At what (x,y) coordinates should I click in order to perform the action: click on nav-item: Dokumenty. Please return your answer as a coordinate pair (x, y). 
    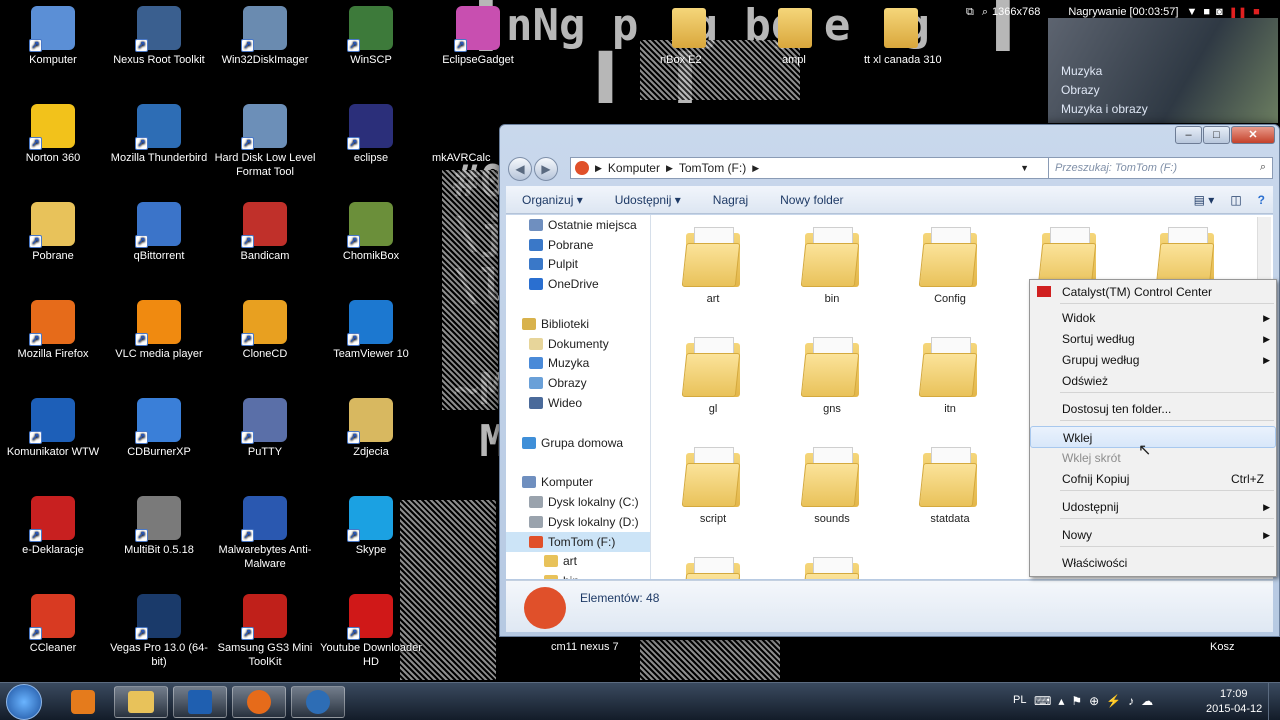
    Looking at the image, I should click on (578, 344).